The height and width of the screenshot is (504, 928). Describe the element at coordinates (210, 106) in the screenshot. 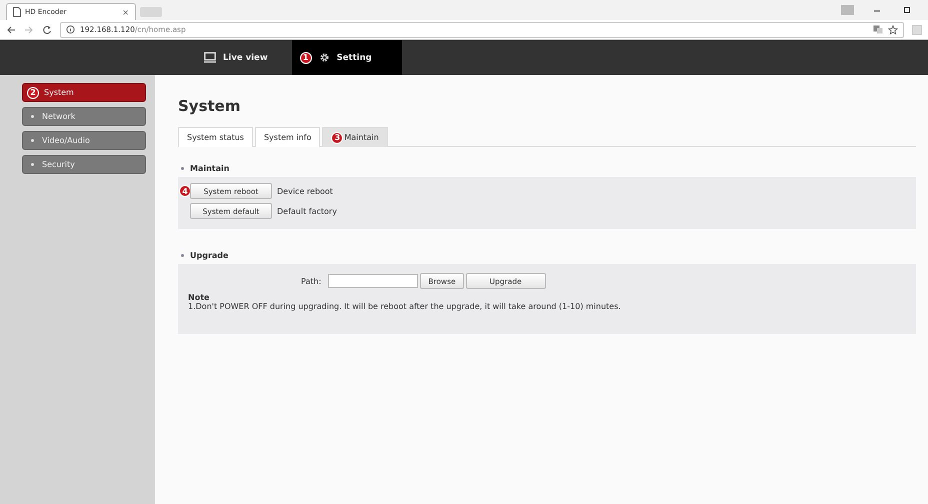

I see `page-title: System` at that location.